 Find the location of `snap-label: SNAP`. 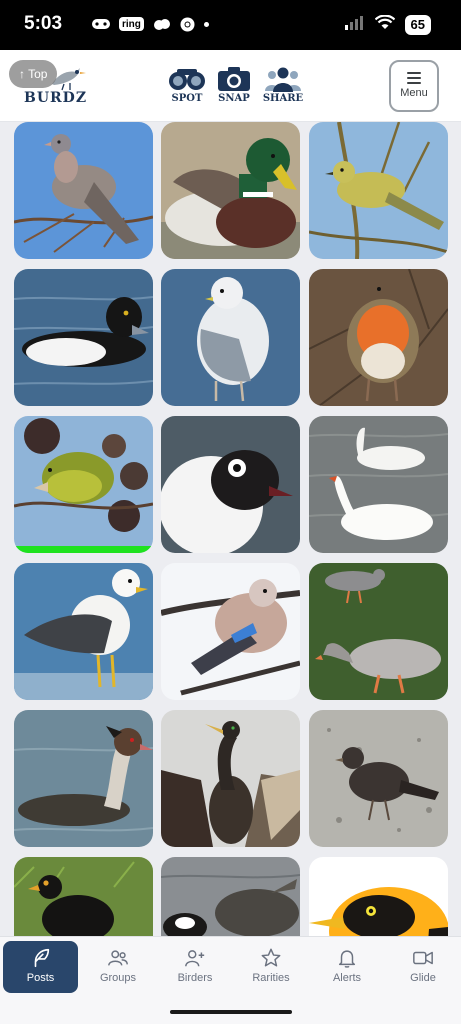

snap-label: SNAP is located at coordinates (234, 98).